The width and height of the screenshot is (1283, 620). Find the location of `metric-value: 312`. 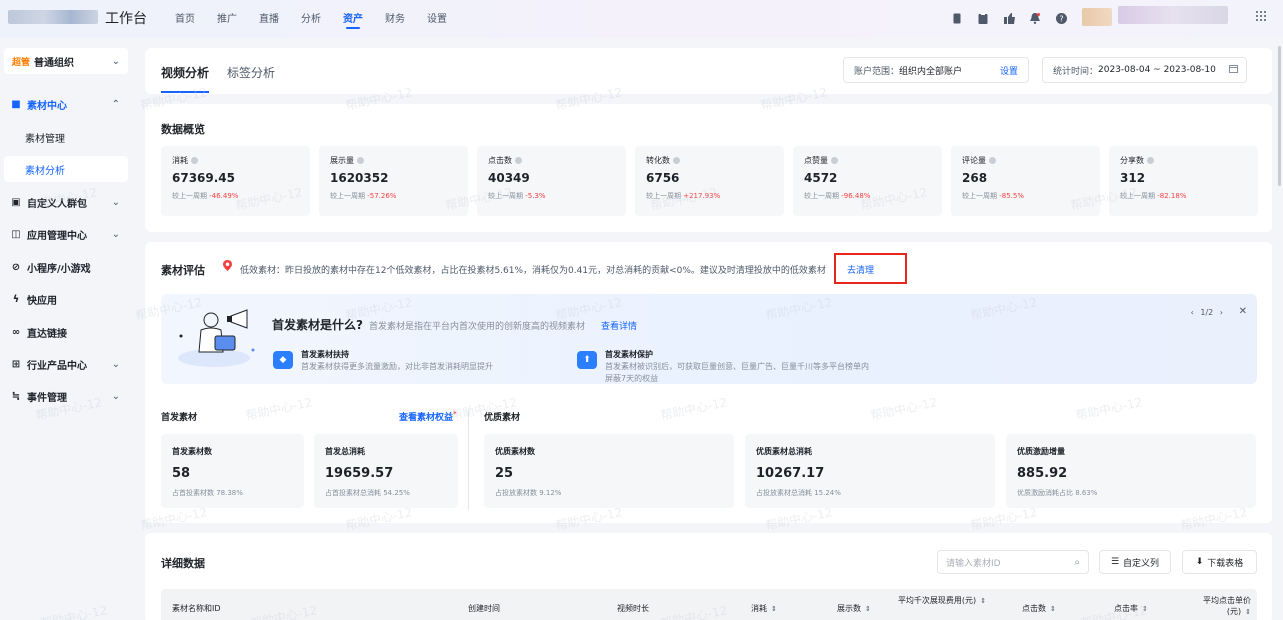

metric-value: 312 is located at coordinates (1133, 178).